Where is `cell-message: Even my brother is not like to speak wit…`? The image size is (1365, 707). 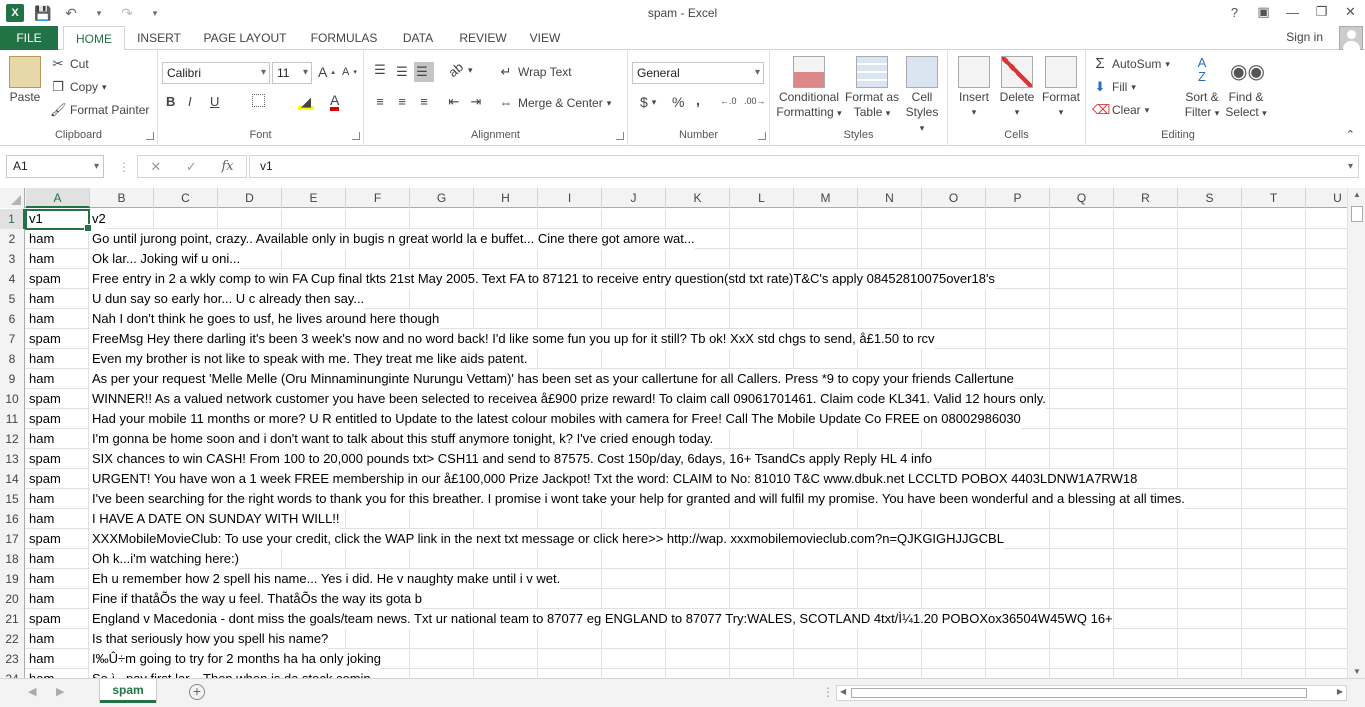 cell-message: Even my brother is not like to speak wit… is located at coordinates (309, 359).